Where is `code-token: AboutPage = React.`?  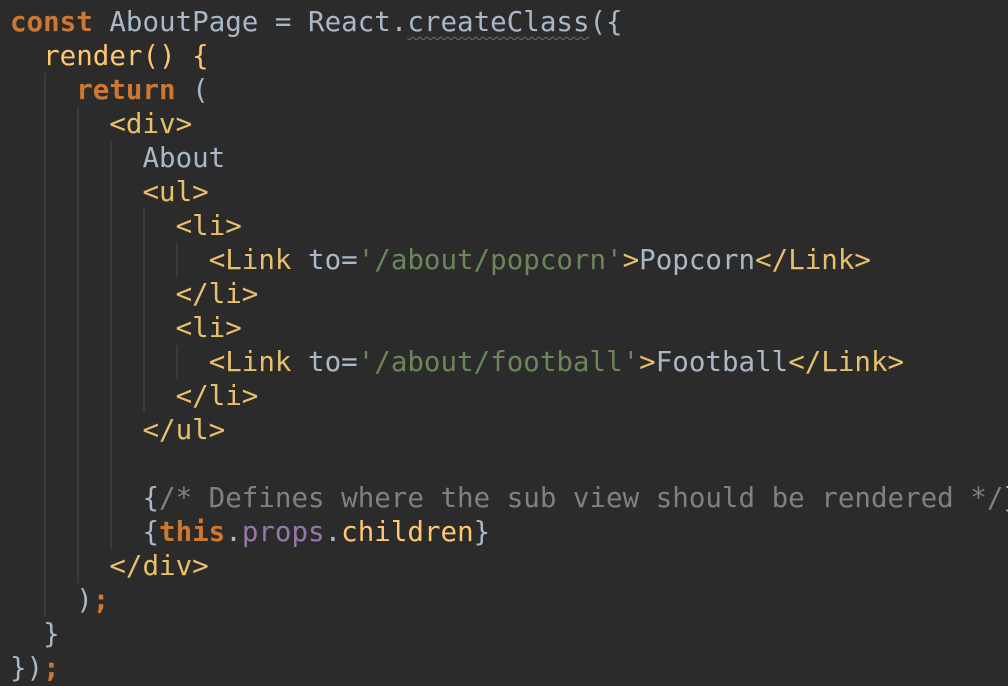
code-token: AboutPage = React. is located at coordinates (250, 22).